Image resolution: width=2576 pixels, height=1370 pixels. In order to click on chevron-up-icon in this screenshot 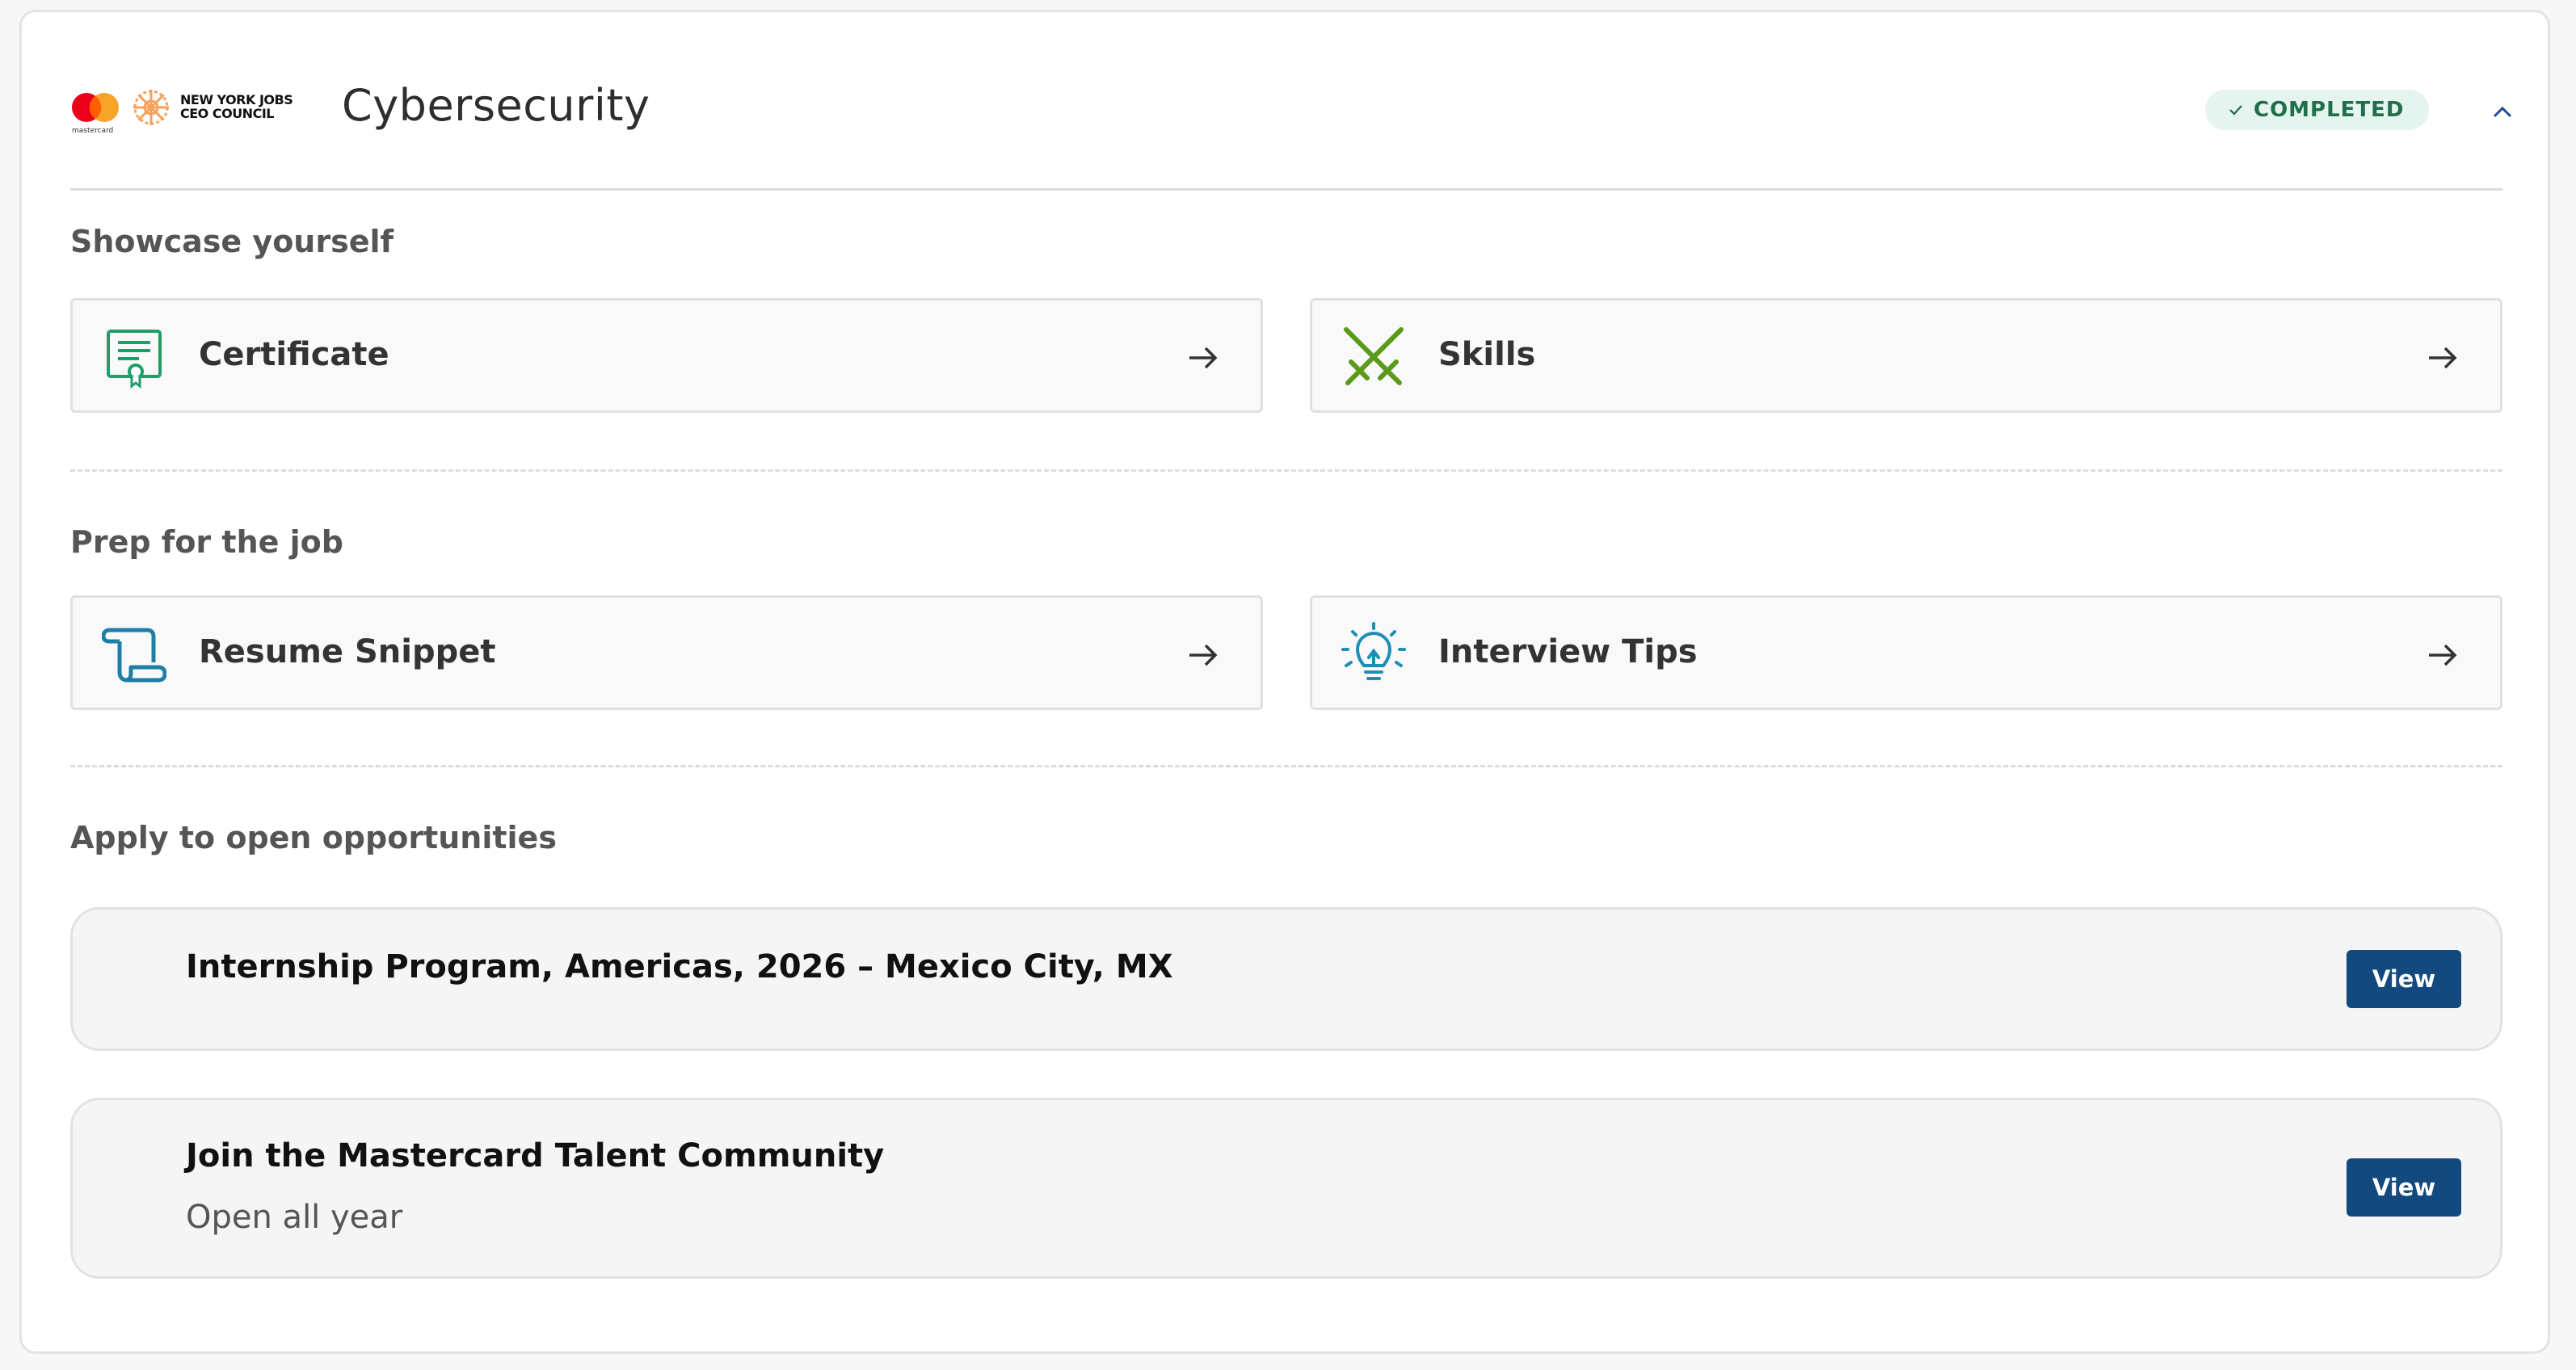, I will do `click(2502, 112)`.